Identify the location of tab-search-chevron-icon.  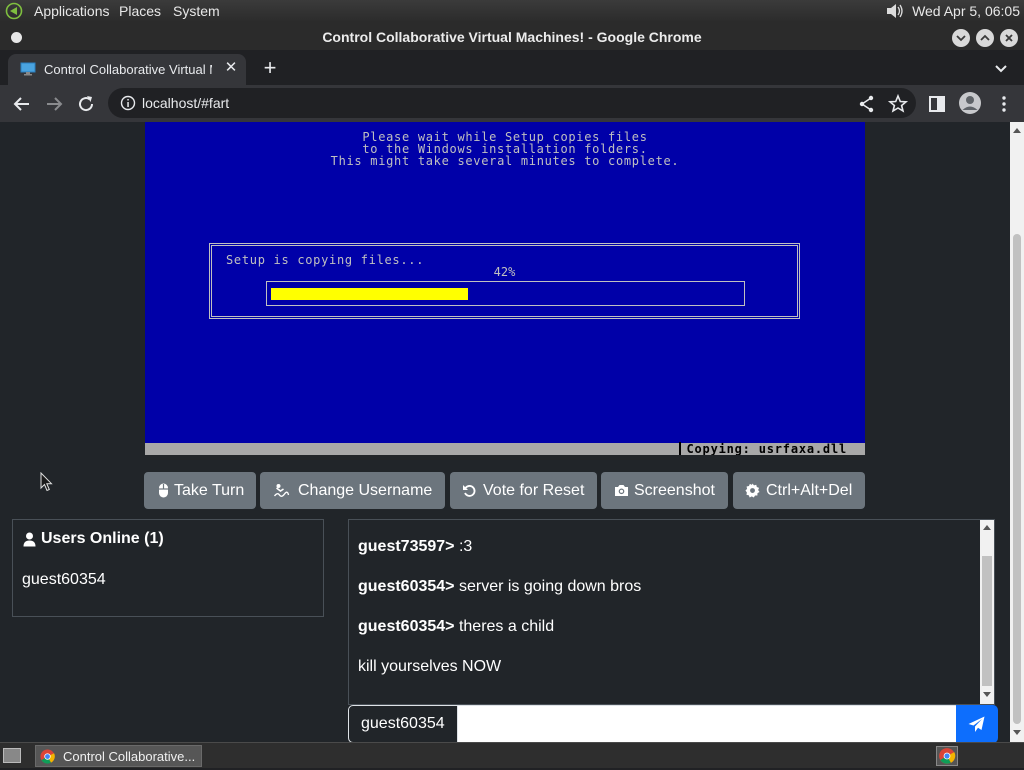
(1001, 68).